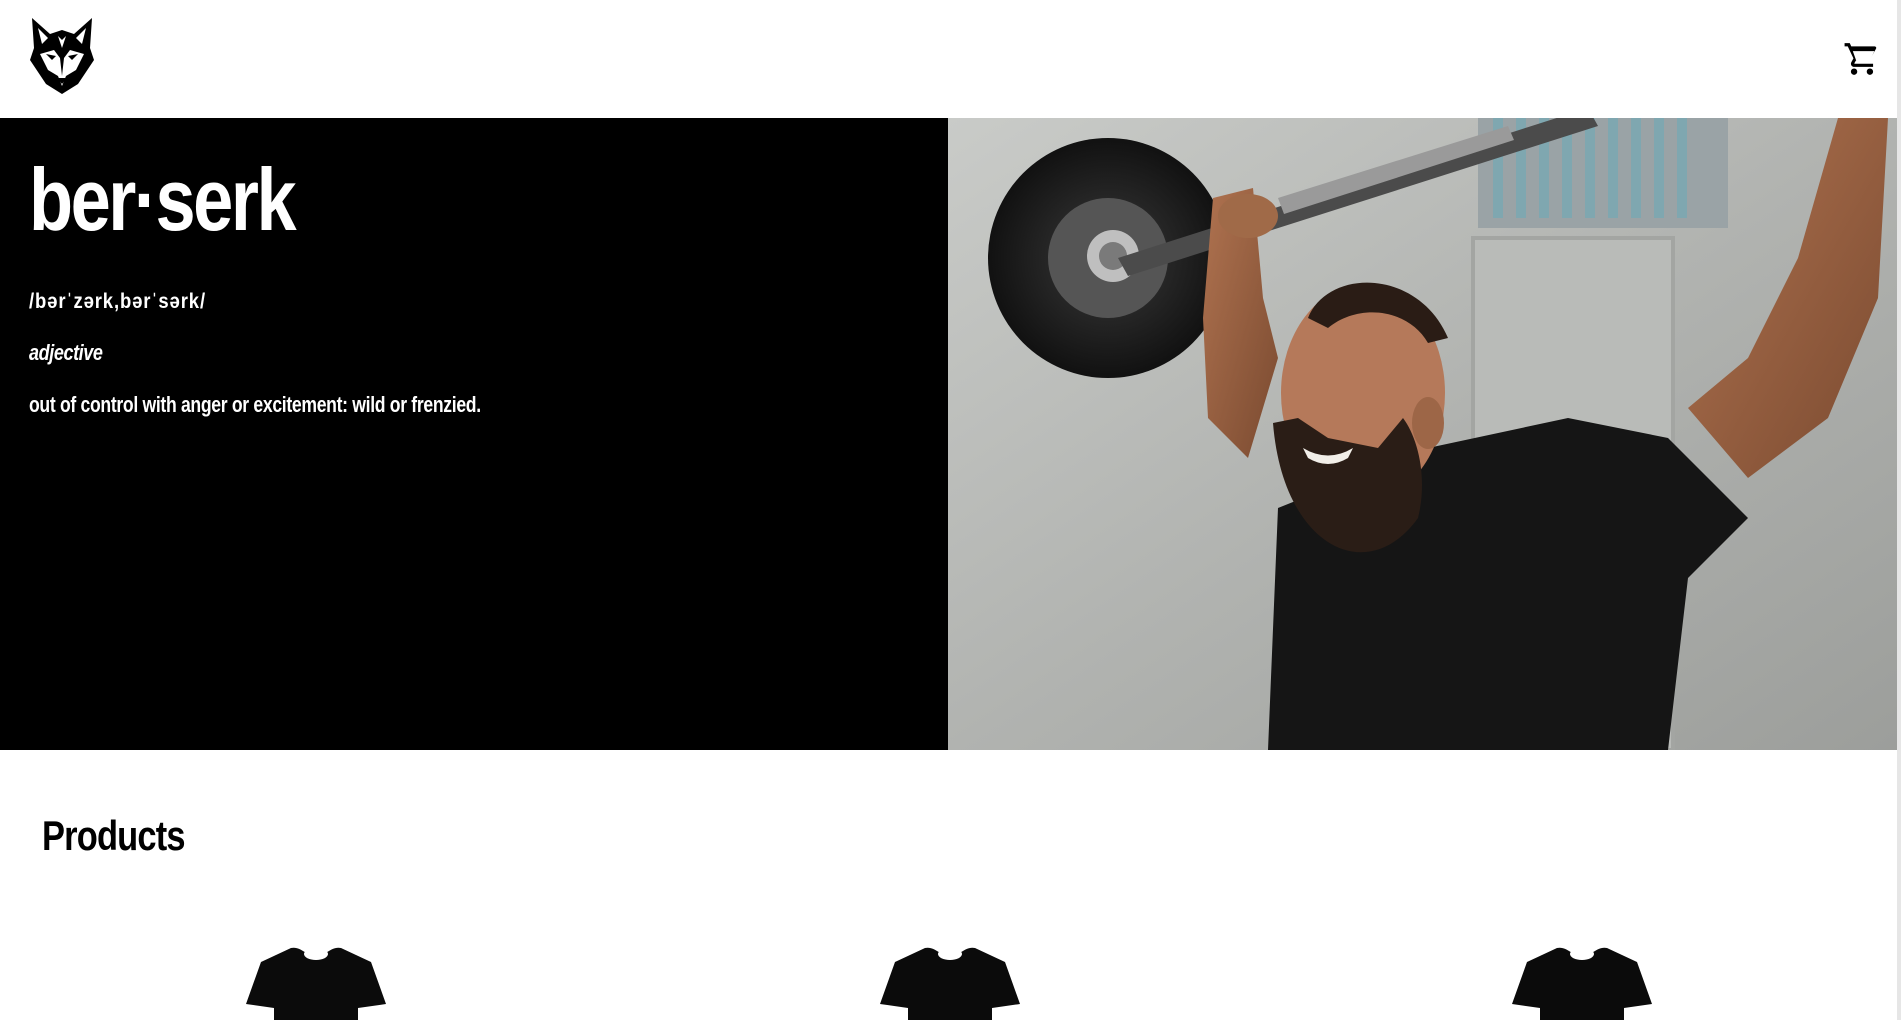 The height and width of the screenshot is (1020, 1901). What do you see at coordinates (66, 352) in the screenshot?
I see `part-of-speech: adjective` at bounding box center [66, 352].